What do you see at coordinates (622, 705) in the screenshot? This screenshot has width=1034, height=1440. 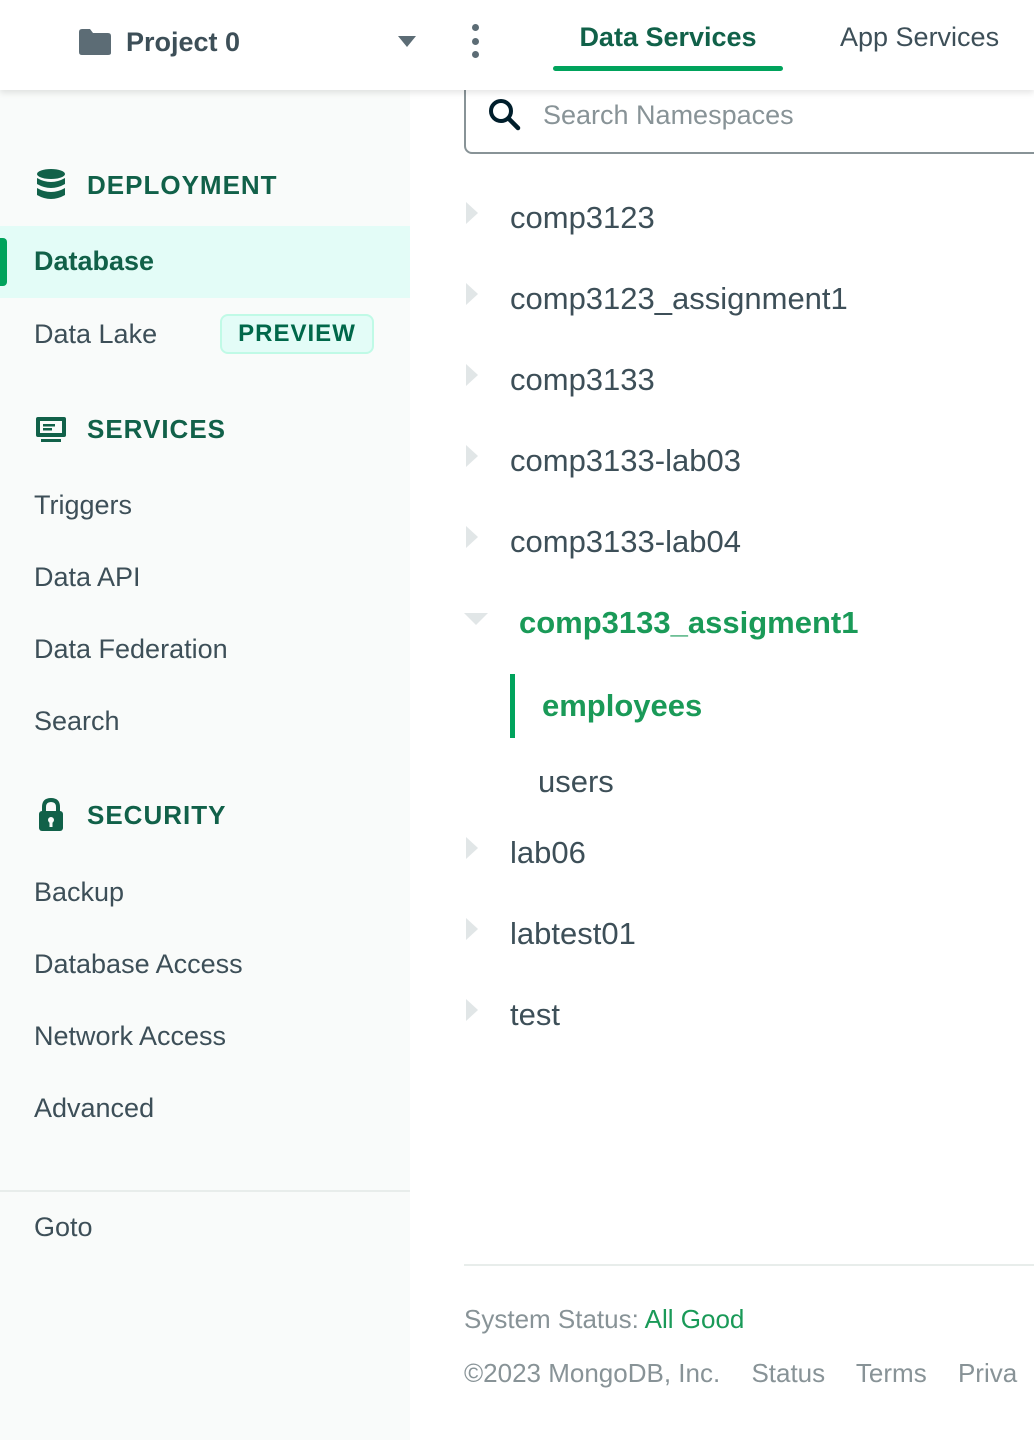 I see `collection-label: employees` at bounding box center [622, 705].